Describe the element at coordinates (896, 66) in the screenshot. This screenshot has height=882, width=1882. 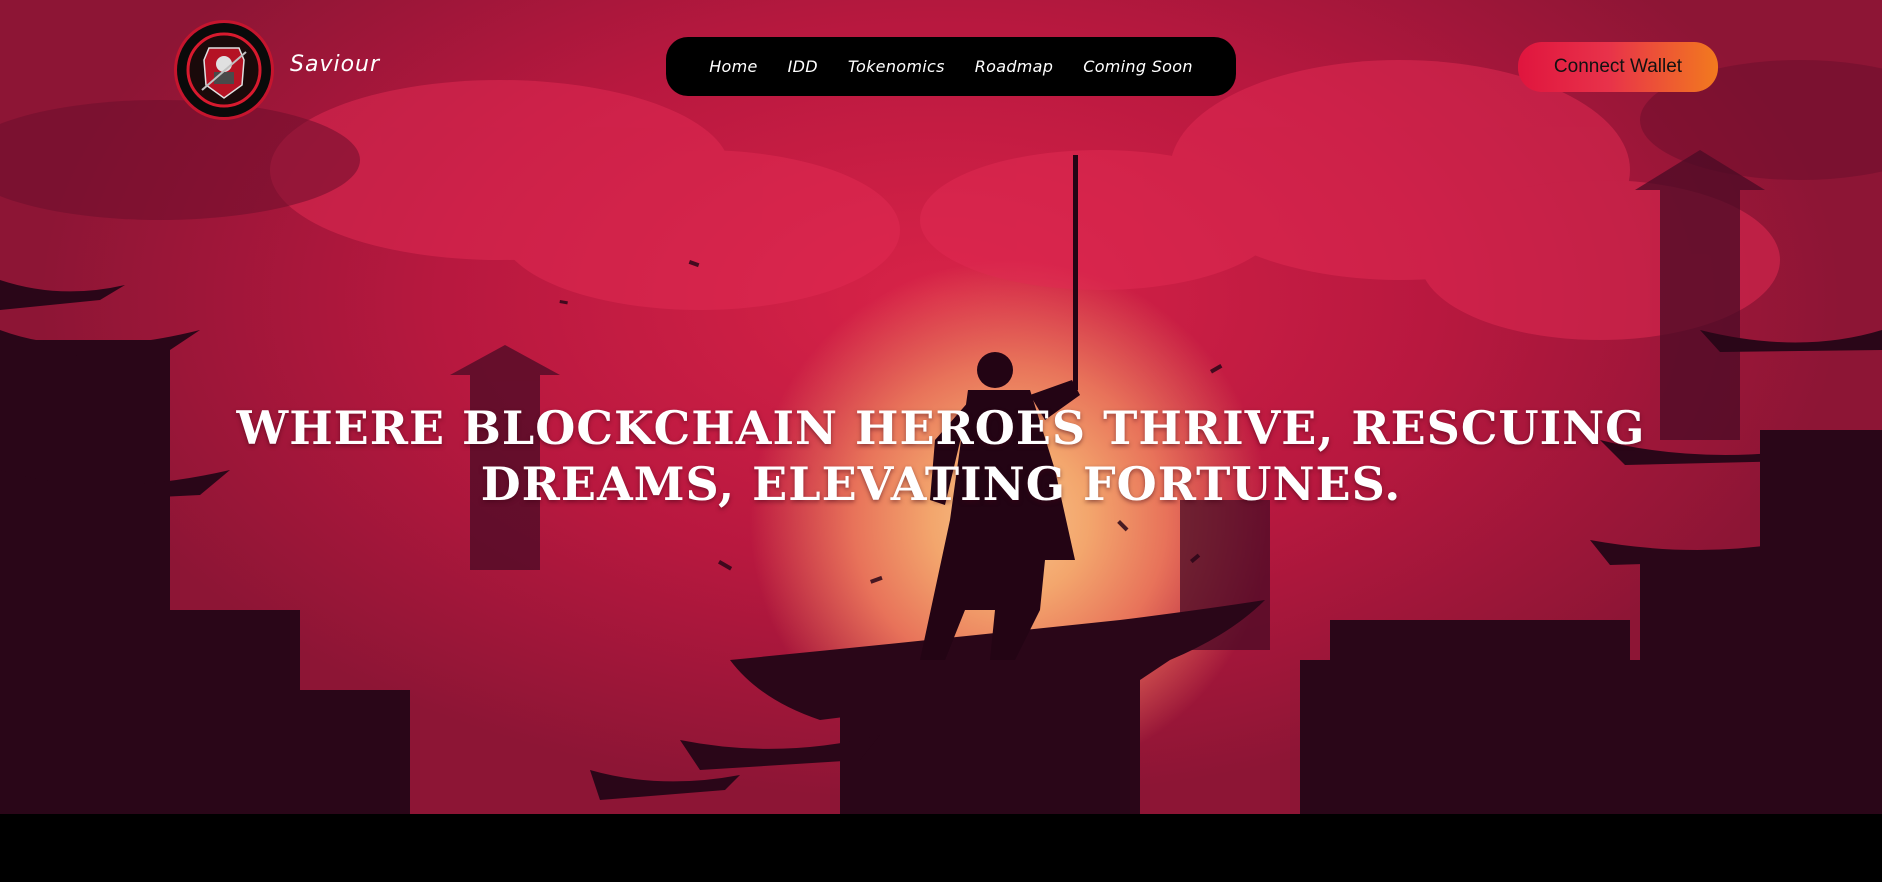
I see `nav-item-tokenomics: Tokenomics` at that location.